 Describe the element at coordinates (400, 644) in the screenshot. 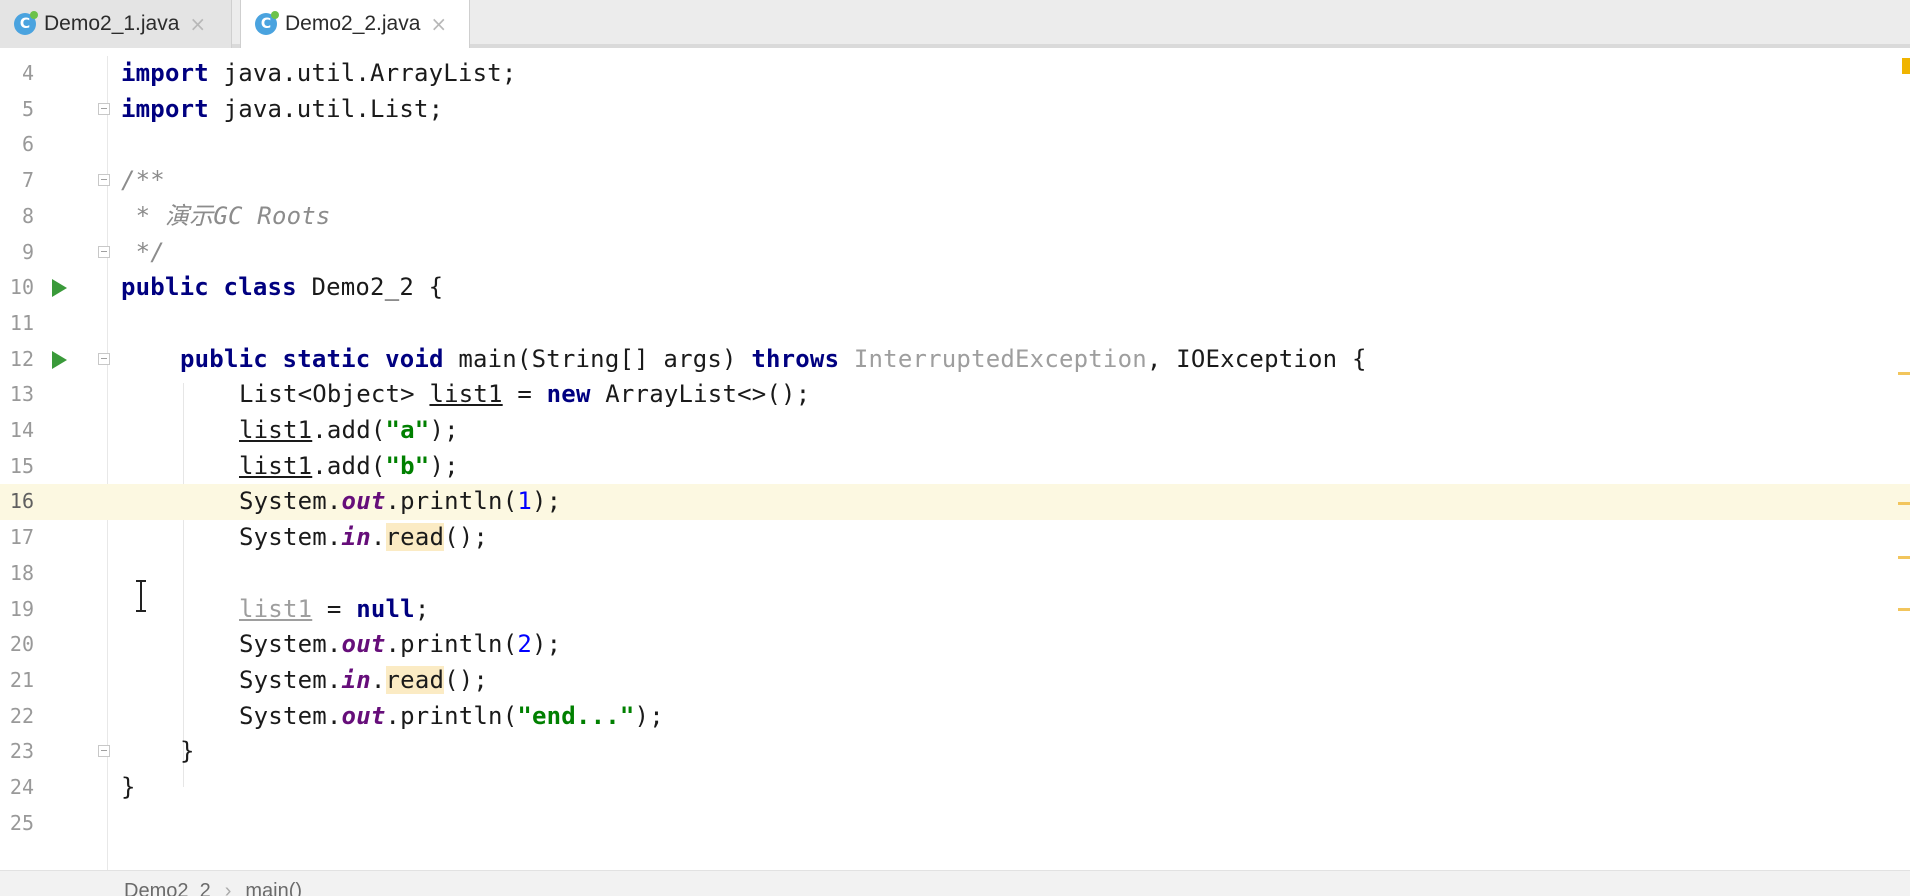

I see `code-text: System.out.println(2);` at that location.